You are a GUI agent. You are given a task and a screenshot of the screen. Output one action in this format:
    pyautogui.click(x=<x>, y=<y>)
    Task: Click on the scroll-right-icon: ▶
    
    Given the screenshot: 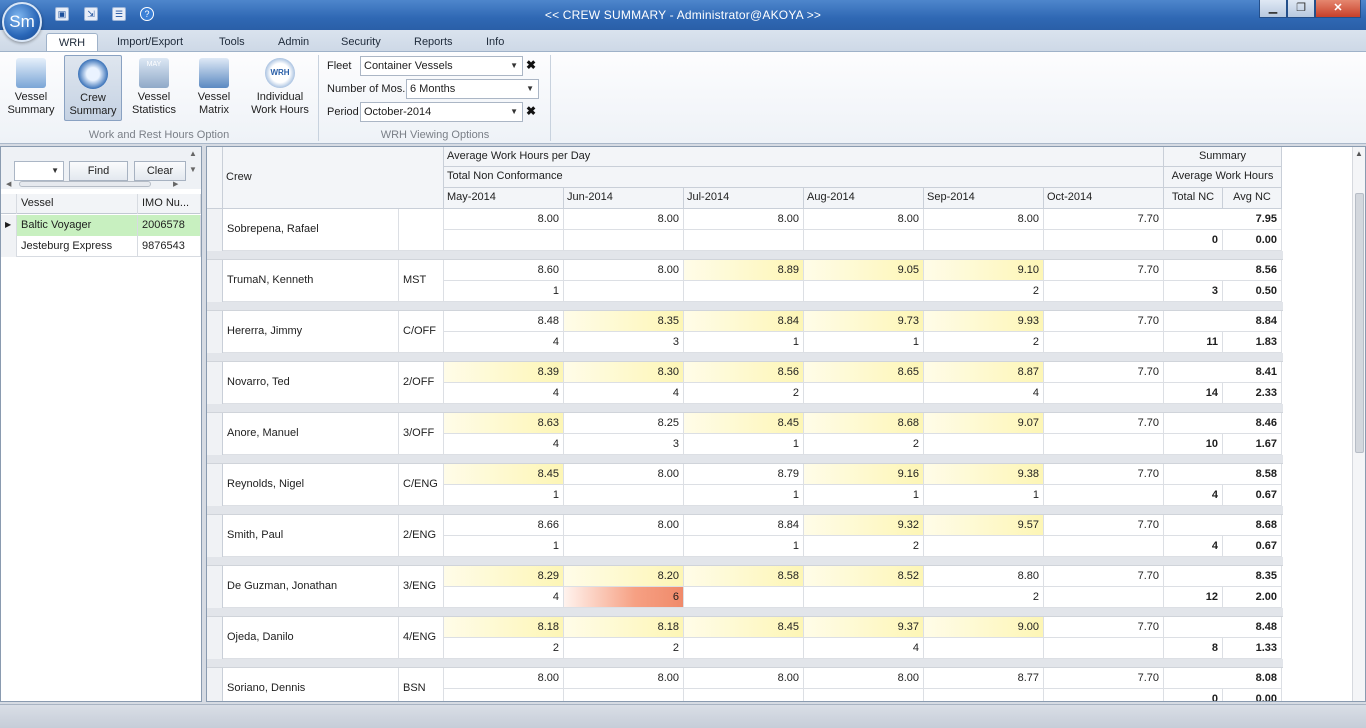 What is the action you would take?
    pyautogui.click(x=175, y=184)
    